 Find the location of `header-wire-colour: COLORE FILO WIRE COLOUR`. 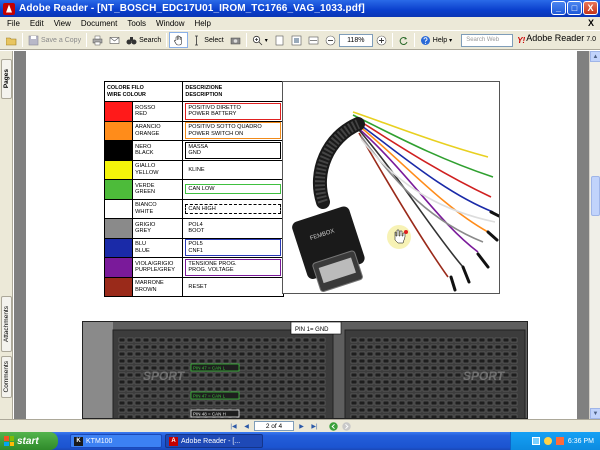

header-wire-colour: COLORE FILO WIRE COLOUR is located at coordinates (143, 91).